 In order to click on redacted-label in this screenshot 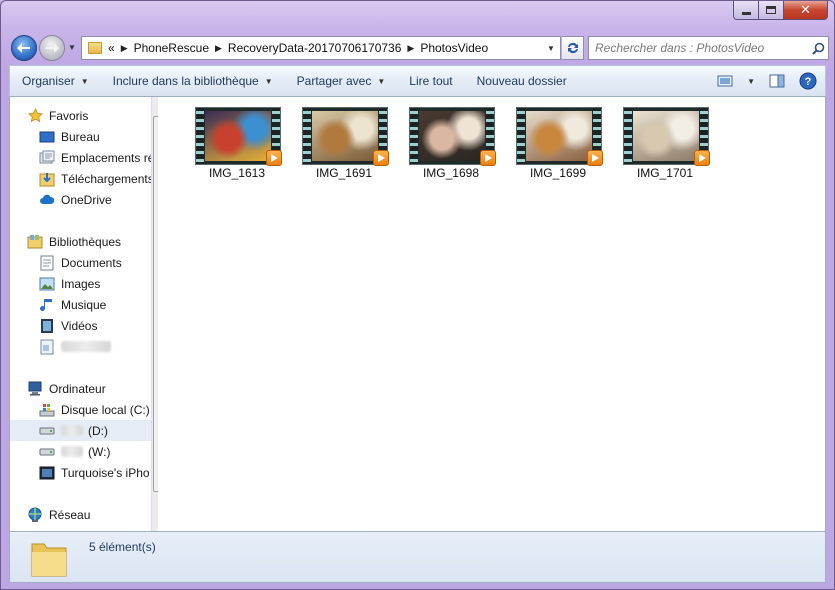, I will do `click(72, 430)`.